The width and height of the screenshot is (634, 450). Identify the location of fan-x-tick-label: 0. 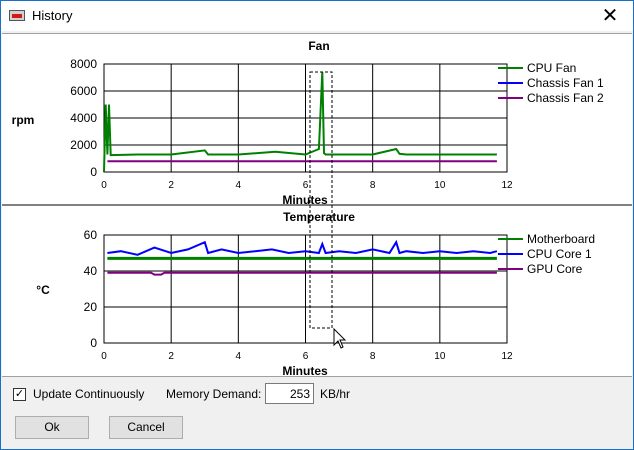
(104, 185).